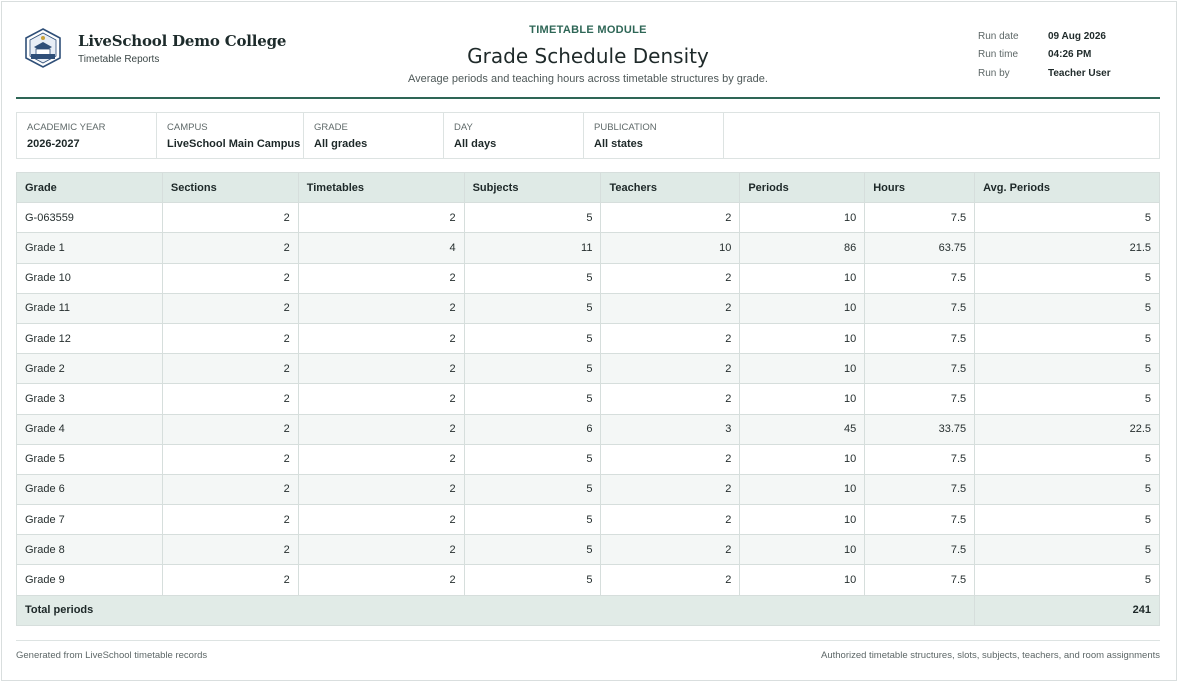 The image size is (1178, 682). I want to click on total-row: Total periods 241, so click(587, 610).